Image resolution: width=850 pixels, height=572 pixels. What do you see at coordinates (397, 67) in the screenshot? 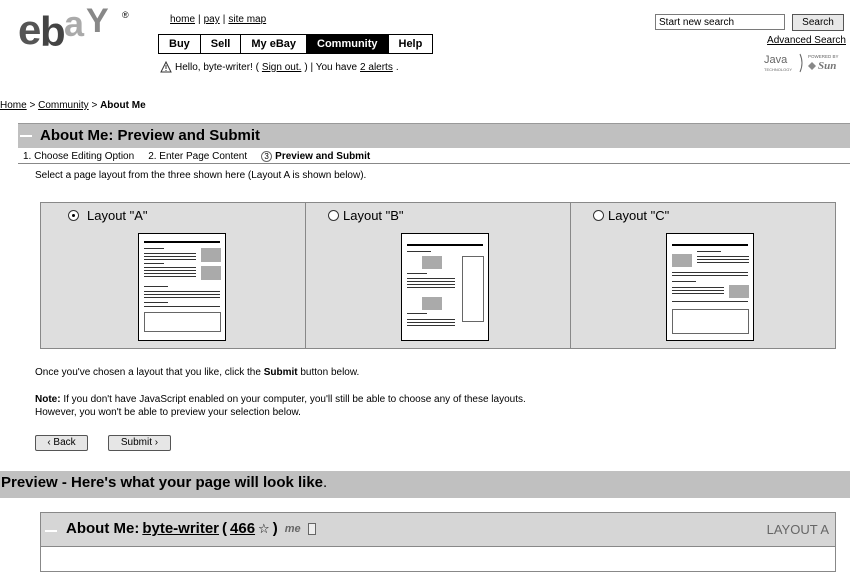
I see `greeting-end: .` at bounding box center [397, 67].